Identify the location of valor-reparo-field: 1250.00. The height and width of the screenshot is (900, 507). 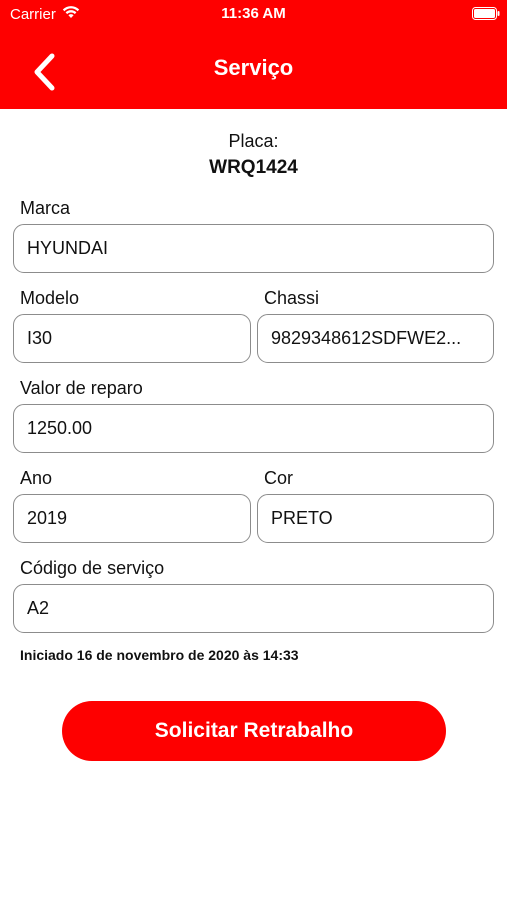
(253, 428).